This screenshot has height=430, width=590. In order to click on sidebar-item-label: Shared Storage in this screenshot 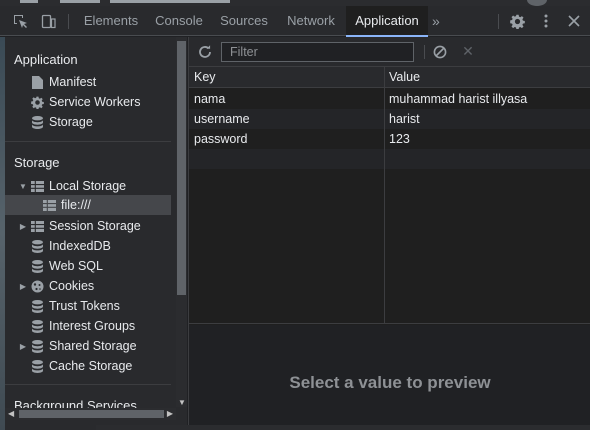, I will do `click(93, 346)`.